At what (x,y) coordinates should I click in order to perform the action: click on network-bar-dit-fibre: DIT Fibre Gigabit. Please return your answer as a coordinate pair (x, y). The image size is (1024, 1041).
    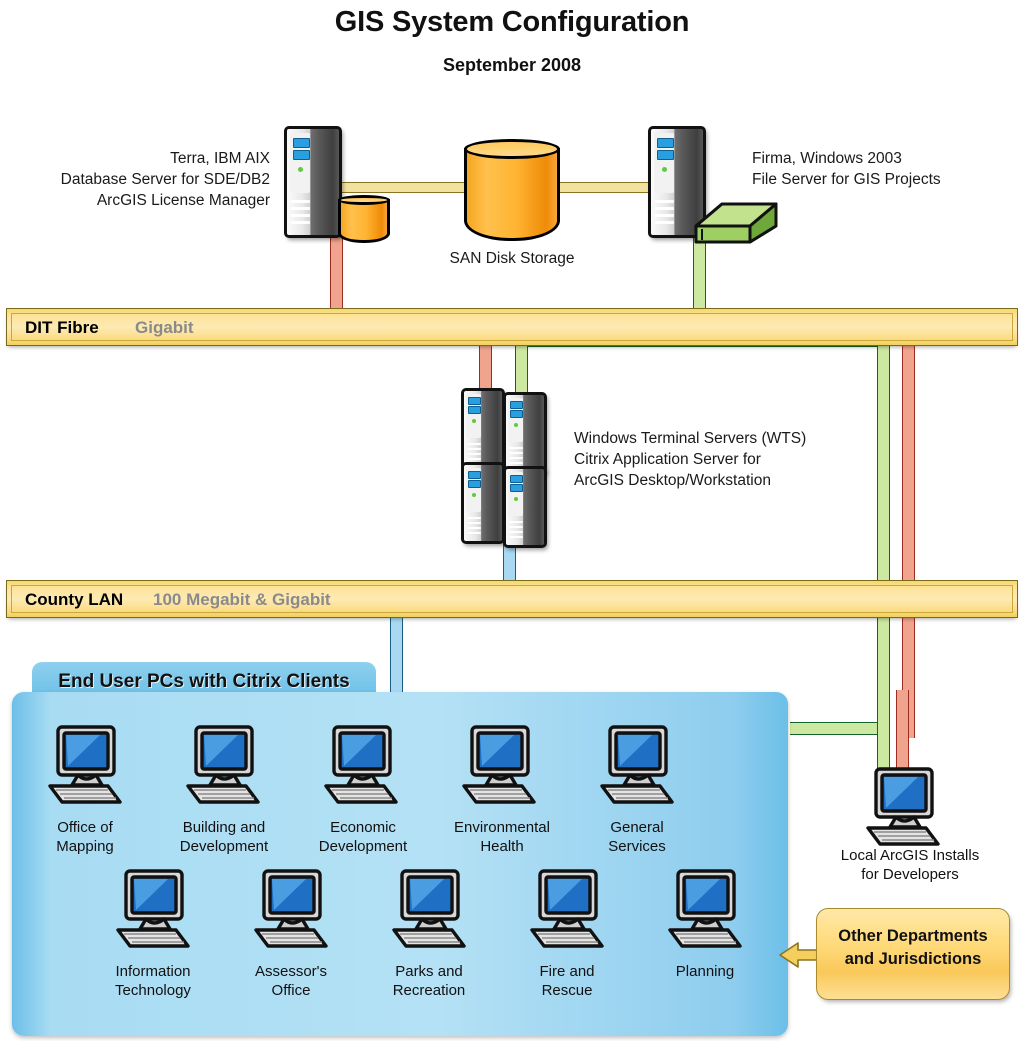
    Looking at the image, I should click on (512, 327).